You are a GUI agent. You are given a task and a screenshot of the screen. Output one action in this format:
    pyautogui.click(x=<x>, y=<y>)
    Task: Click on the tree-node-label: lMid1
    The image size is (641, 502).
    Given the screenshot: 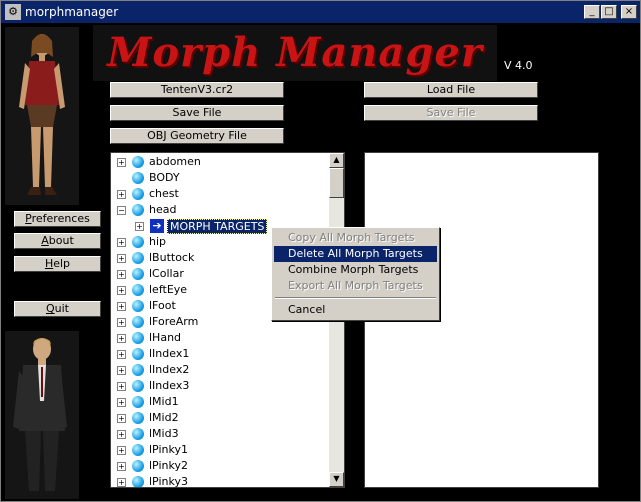 What is the action you would take?
    pyautogui.click(x=164, y=401)
    